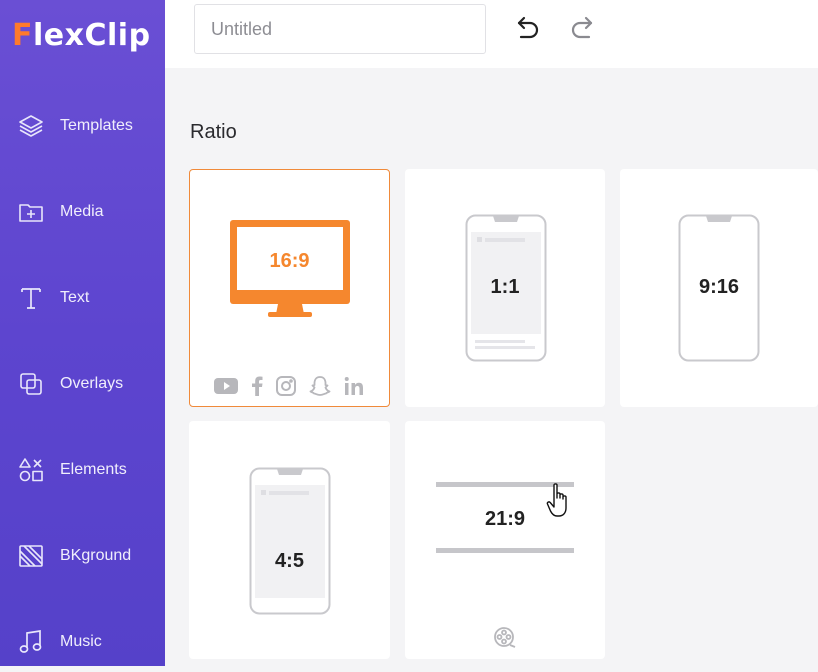  I want to click on redo-button, so click(582, 30).